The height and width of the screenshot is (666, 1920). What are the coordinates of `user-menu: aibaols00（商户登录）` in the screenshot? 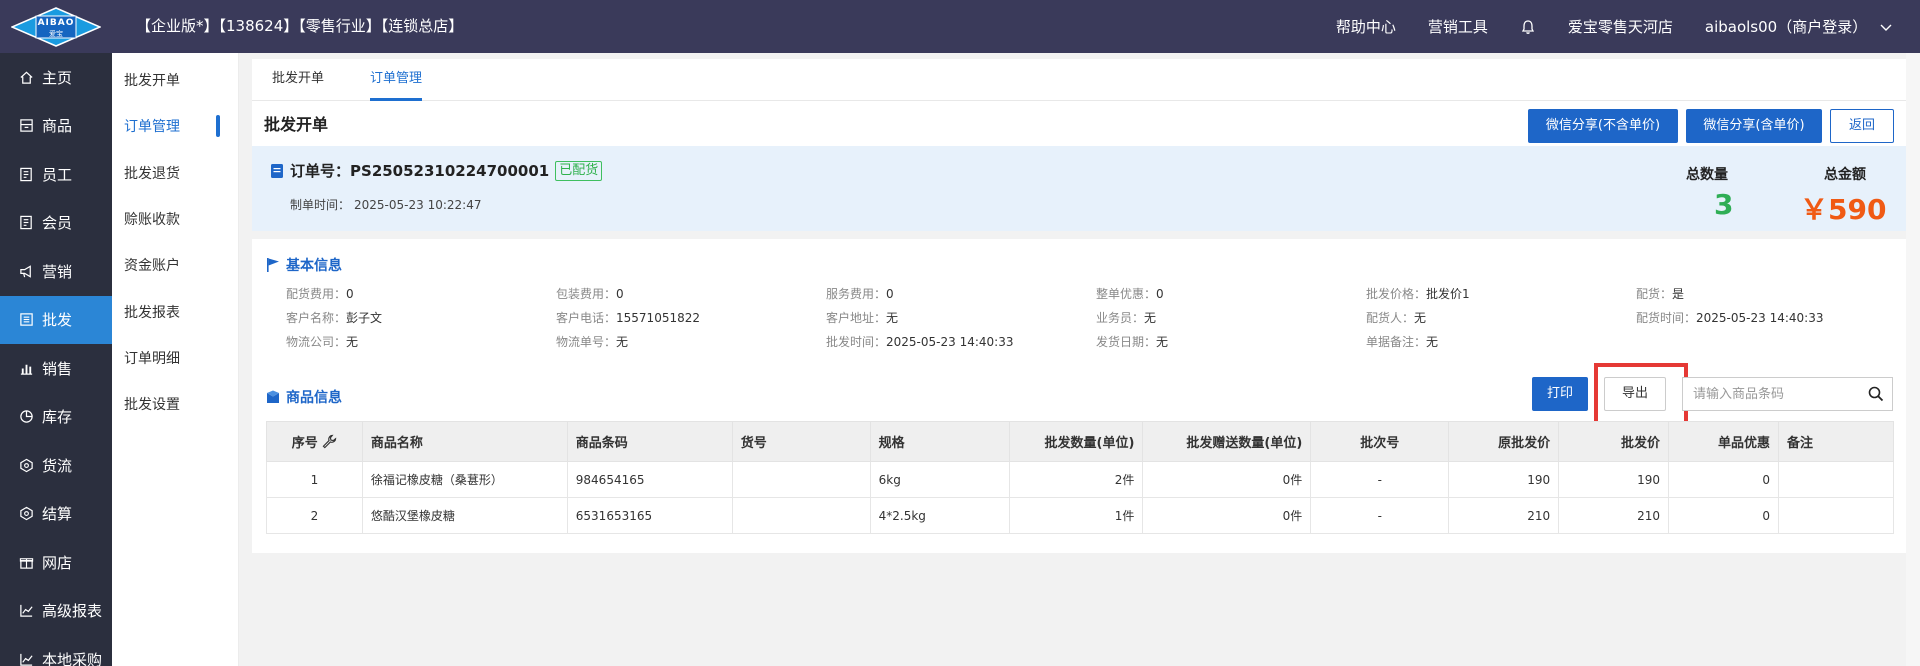 It's located at (1798, 26).